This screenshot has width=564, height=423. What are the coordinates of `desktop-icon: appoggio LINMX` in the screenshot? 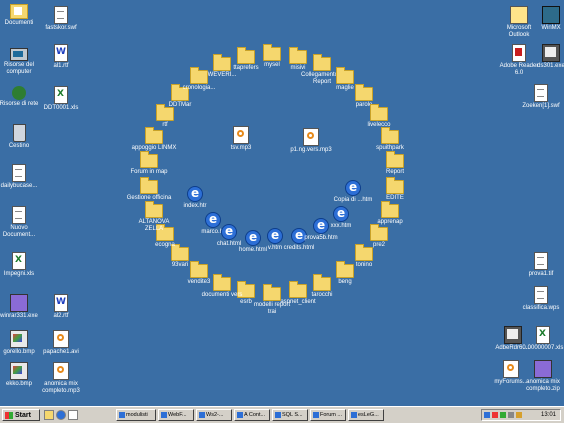 It's located at (154, 139).